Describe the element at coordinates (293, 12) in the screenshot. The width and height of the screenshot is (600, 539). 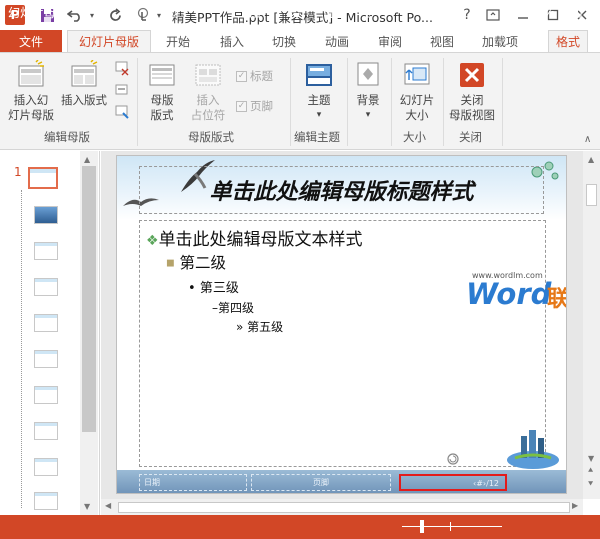
I see `slide-sorter-icon` at that location.